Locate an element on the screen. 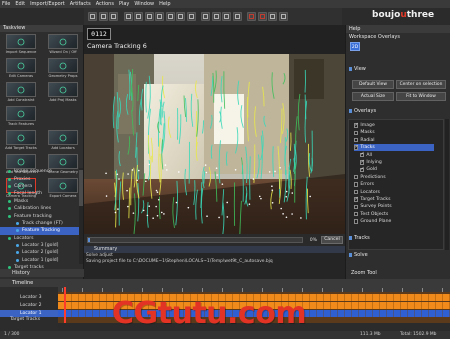  tree-item: Proxies is located at coordinates (41, 178).